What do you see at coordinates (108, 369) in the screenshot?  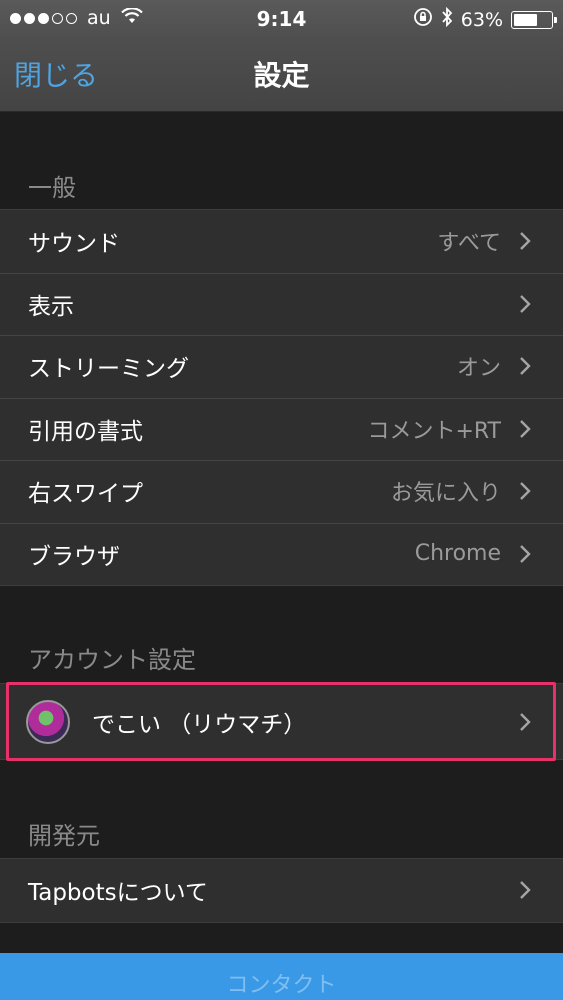 I see `row-label: ストリーミング` at bounding box center [108, 369].